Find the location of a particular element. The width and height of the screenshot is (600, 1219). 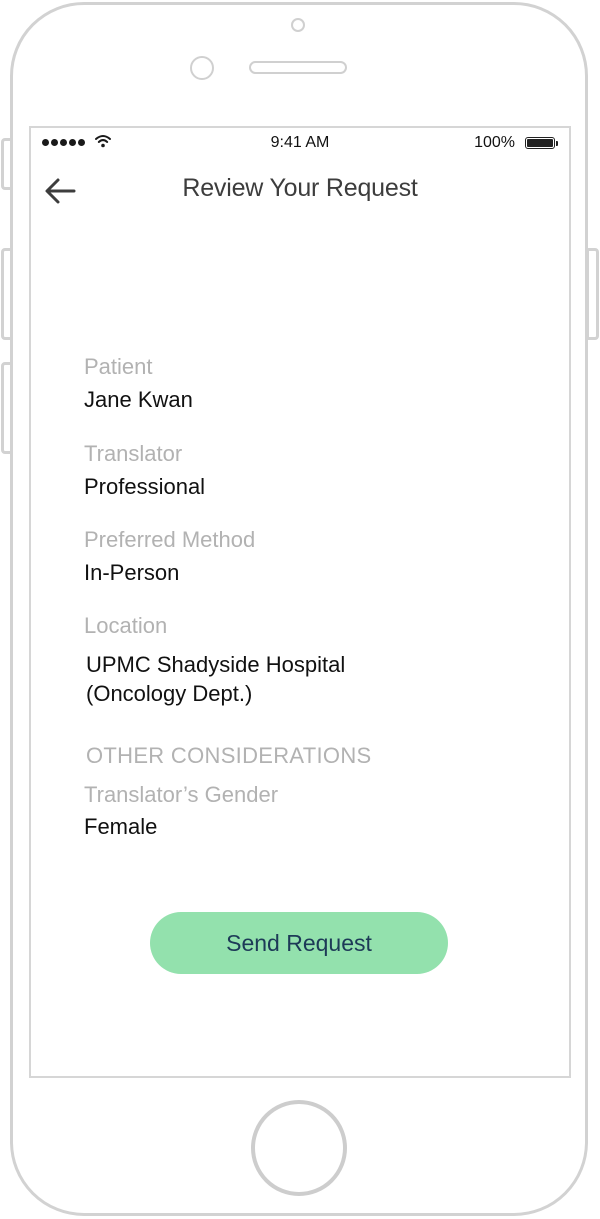

location-value-line2: (Oncology Dept.) is located at coordinates (169, 693).